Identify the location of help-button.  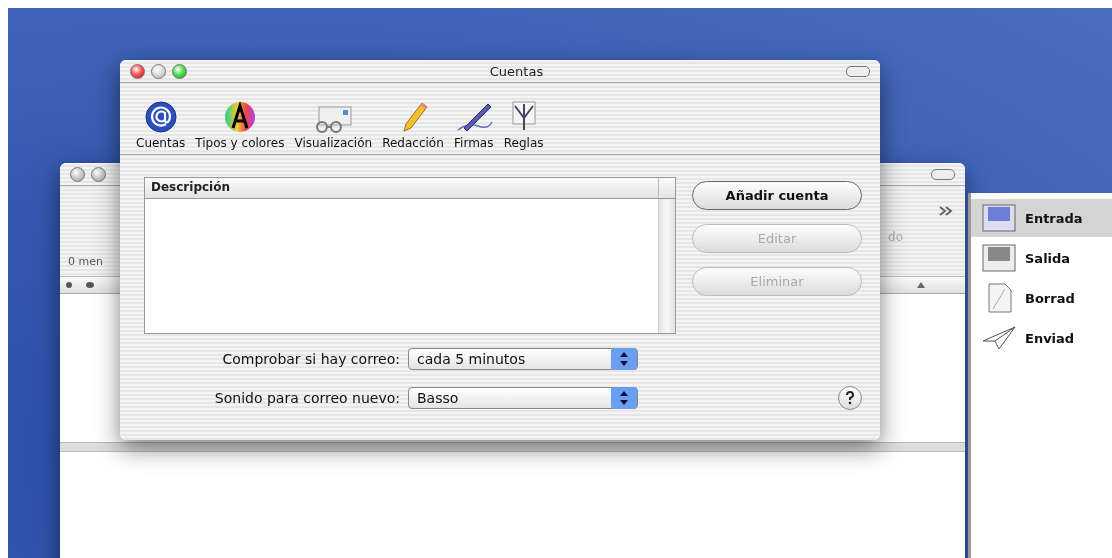
(850, 398).